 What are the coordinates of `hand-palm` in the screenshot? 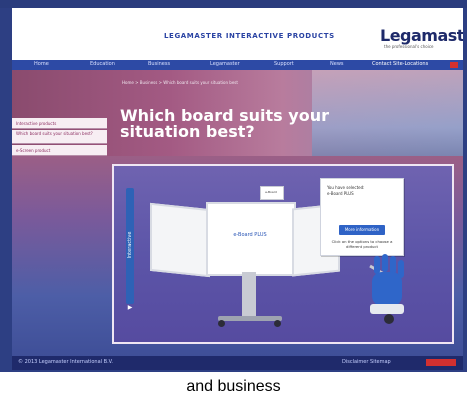 It's located at (387, 289).